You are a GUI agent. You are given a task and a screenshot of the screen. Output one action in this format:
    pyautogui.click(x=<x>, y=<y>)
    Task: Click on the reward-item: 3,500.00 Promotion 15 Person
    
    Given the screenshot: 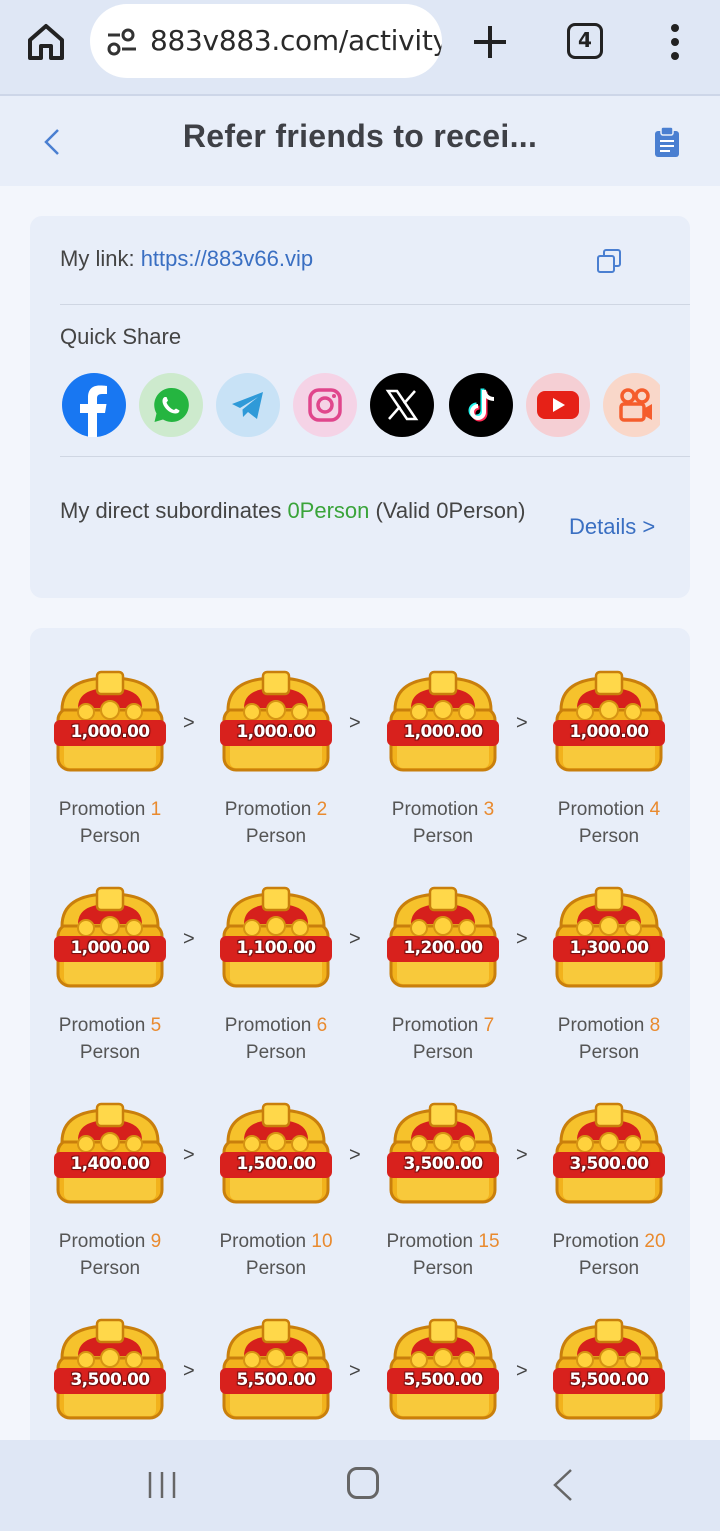 What is the action you would take?
    pyautogui.click(x=438, y=1200)
    